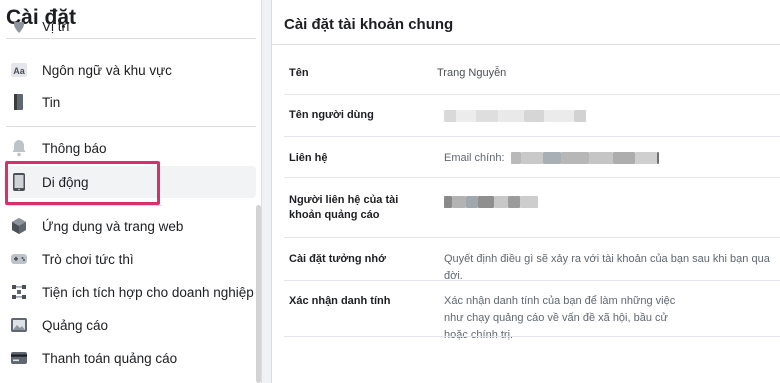 The image size is (780, 383). What do you see at coordinates (19, 148) in the screenshot?
I see `bell-icon` at bounding box center [19, 148].